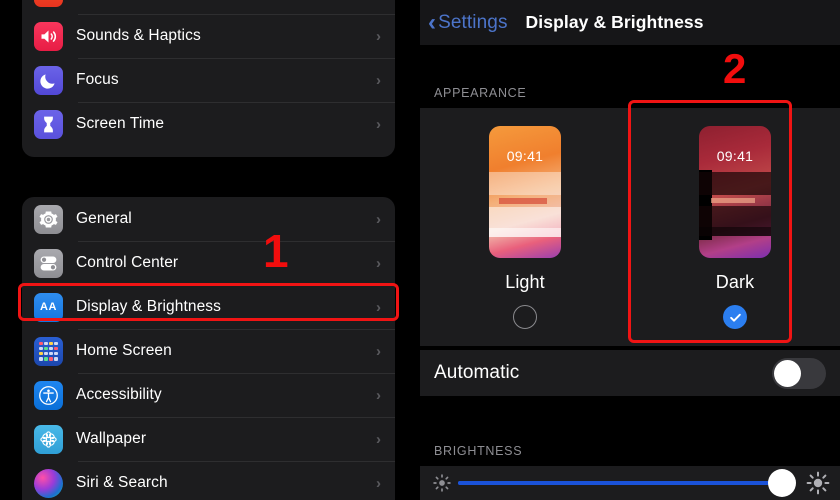 The width and height of the screenshot is (840, 500). Describe the element at coordinates (208, 219) in the screenshot. I see `sidebar-item-general: General ›` at that location.